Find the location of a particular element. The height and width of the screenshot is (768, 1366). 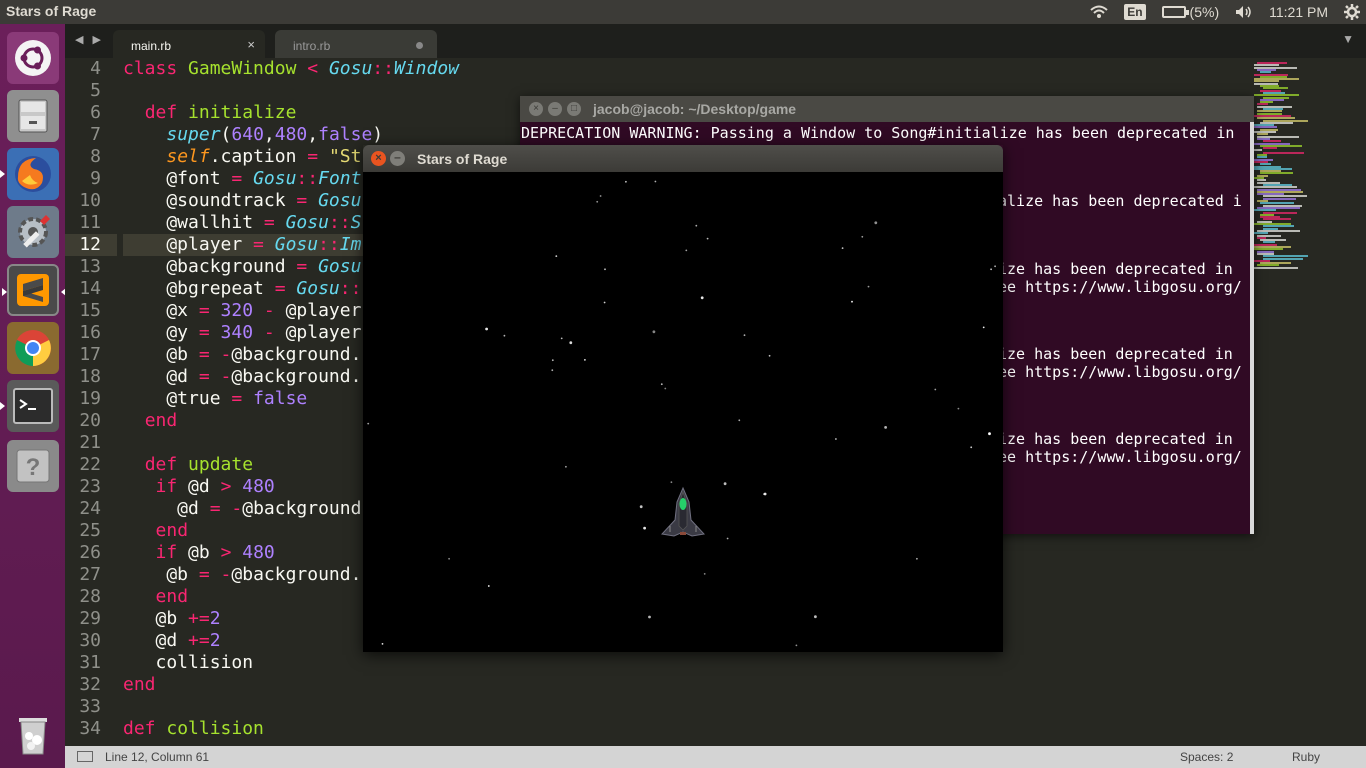

line-number: 9 is located at coordinates (95, 178).